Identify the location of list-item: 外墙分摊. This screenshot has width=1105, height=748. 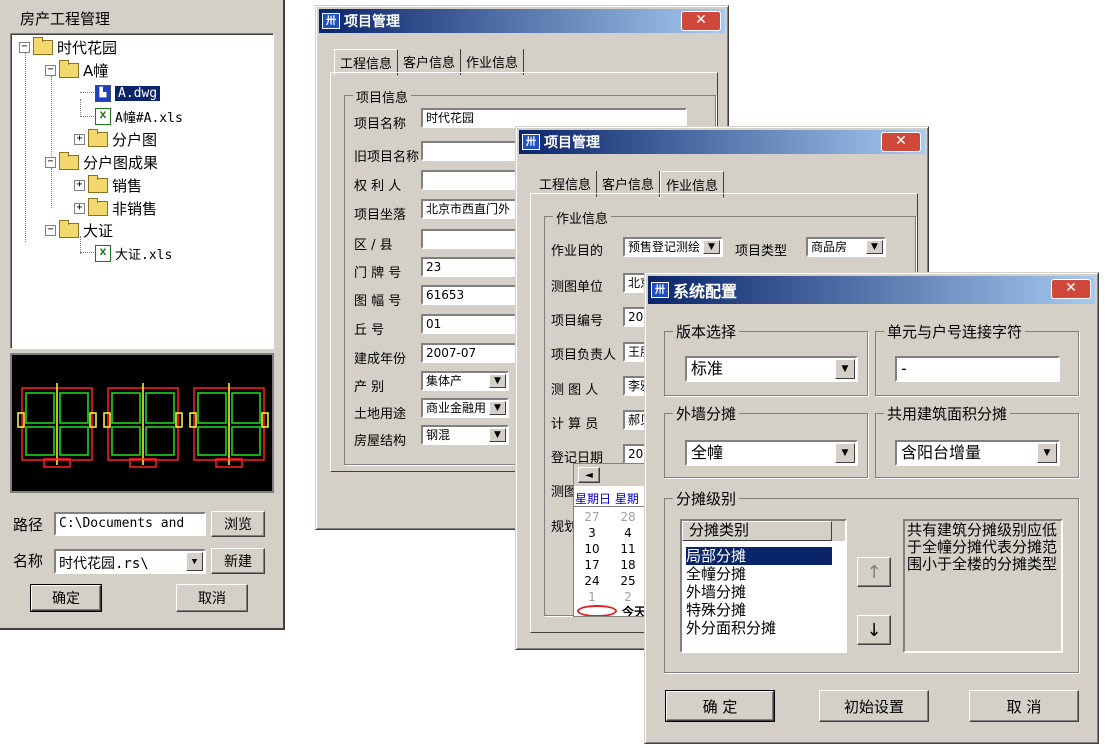
(716, 592).